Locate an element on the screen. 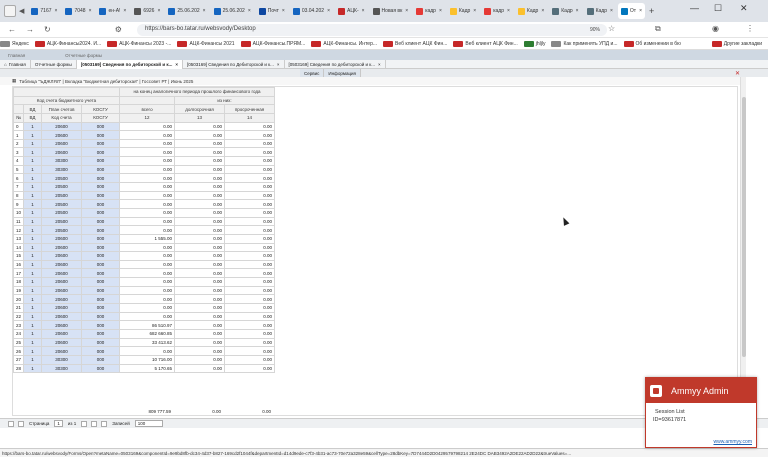 The height and width of the screenshot is (457, 768). table-row: 21 1 20600 000 0.00 0.00 0.00 is located at coordinates (144, 308).